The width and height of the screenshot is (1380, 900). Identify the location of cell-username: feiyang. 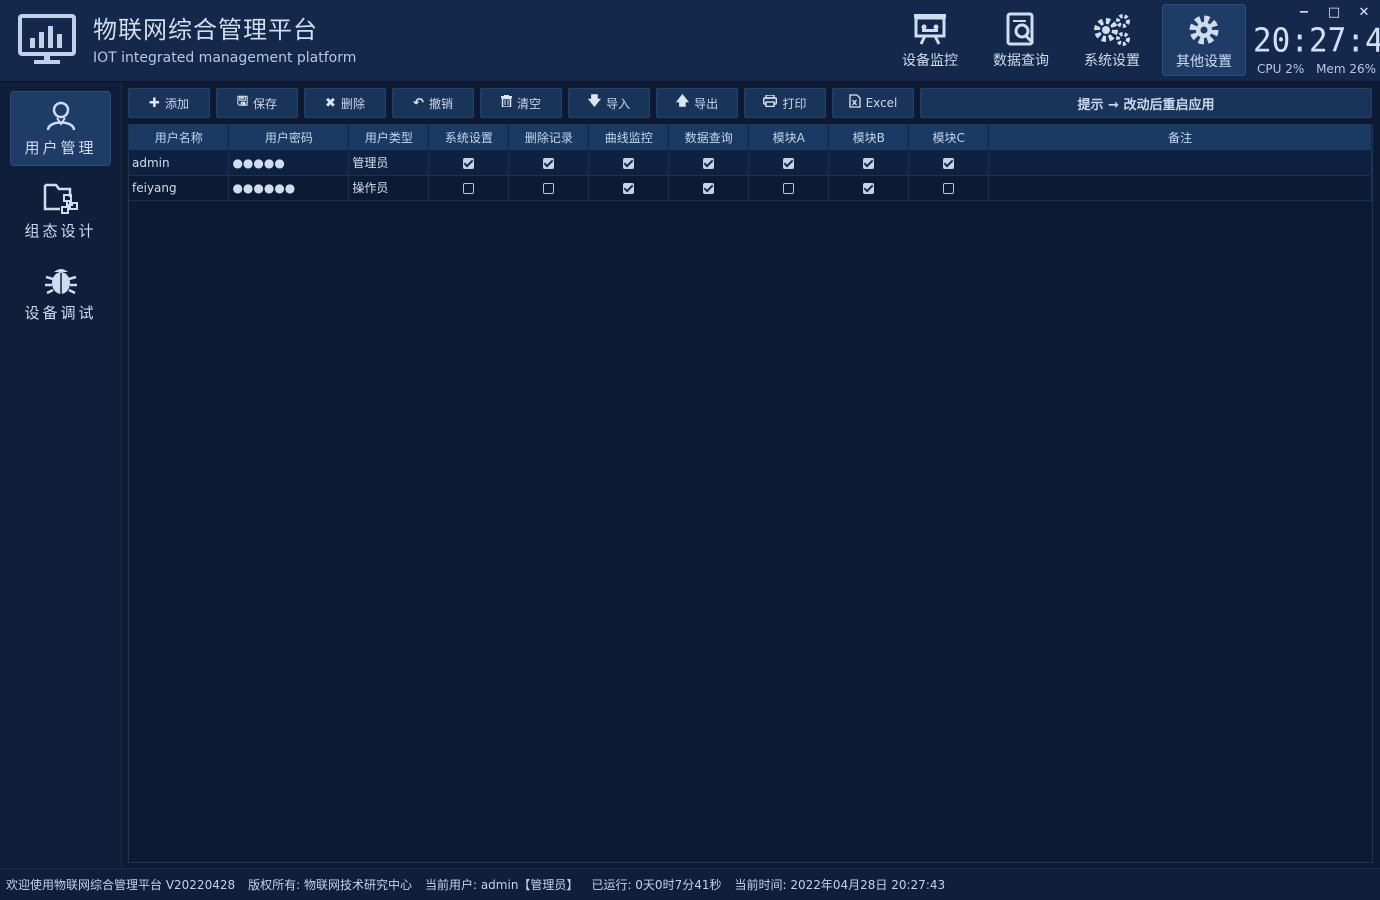
(179, 188).